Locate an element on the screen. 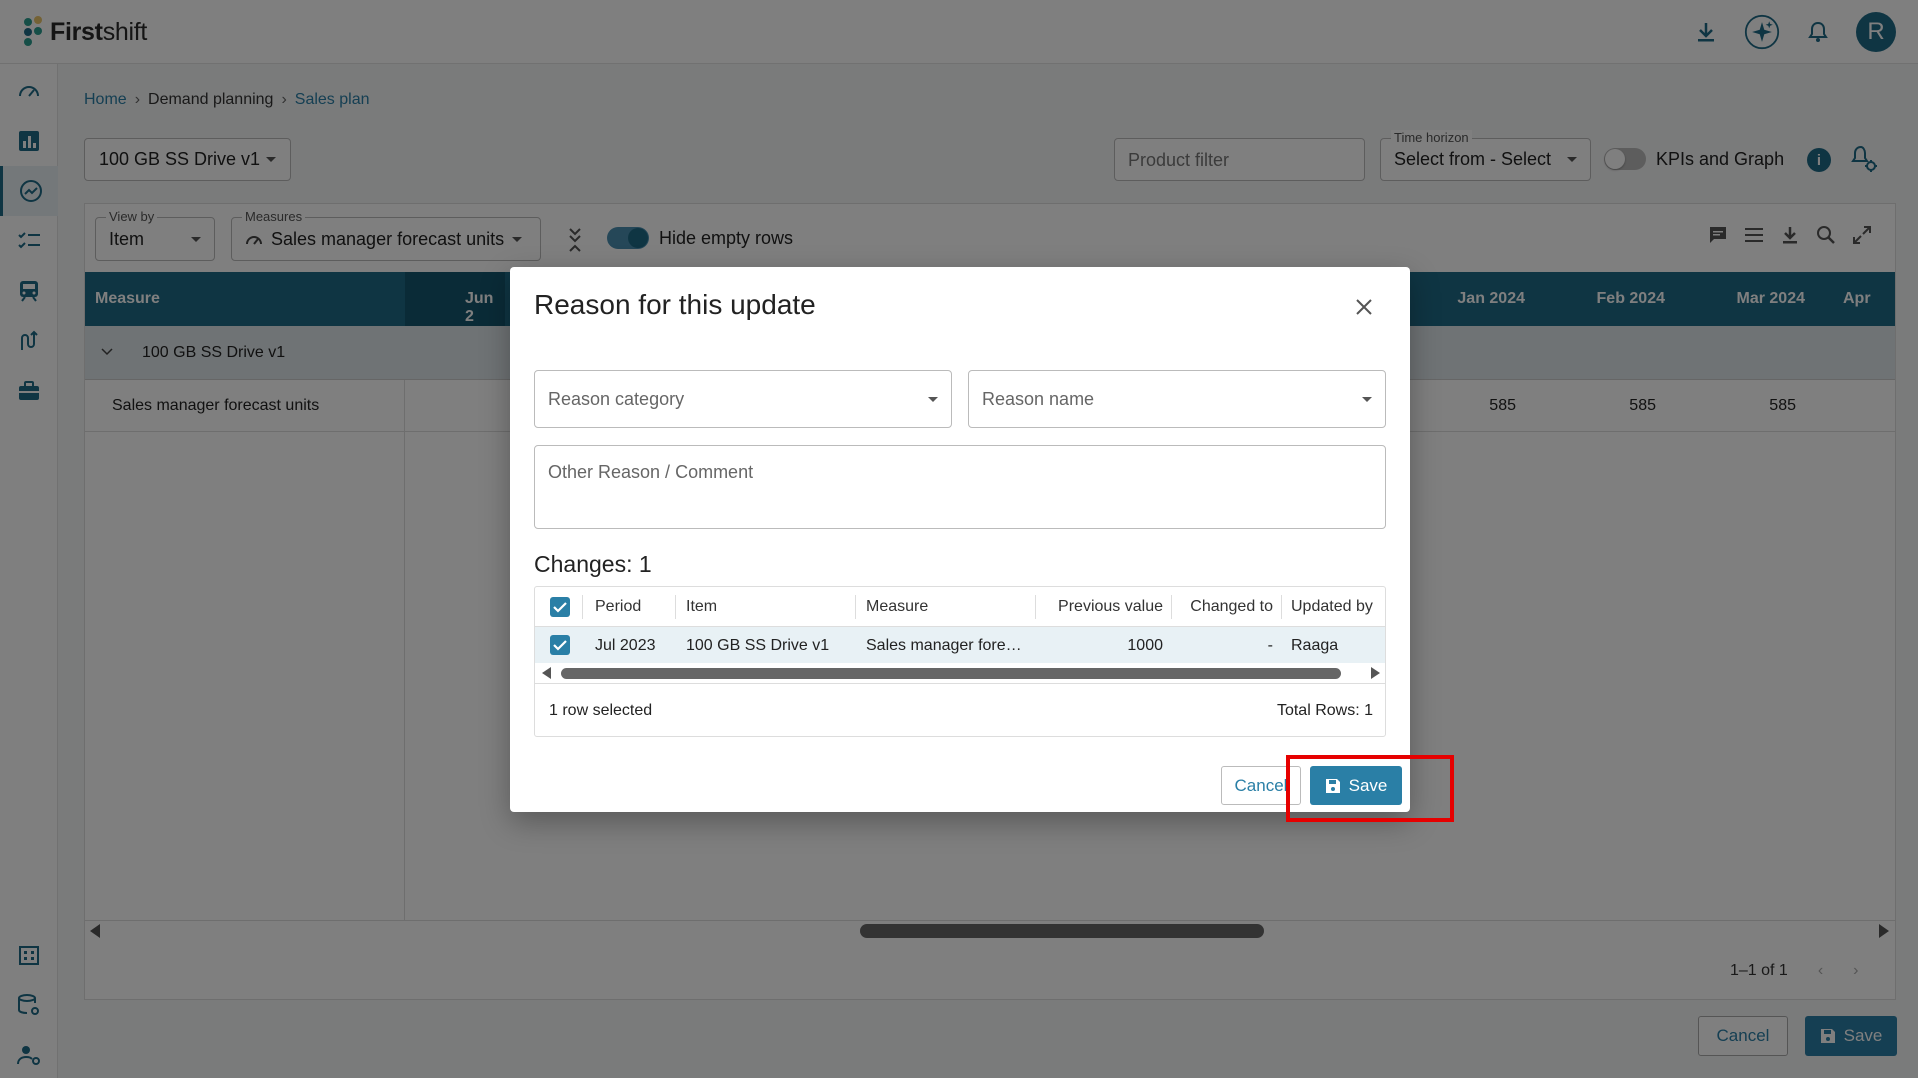 This screenshot has width=1918, height=1078. row-checkbox is located at coordinates (560, 645).